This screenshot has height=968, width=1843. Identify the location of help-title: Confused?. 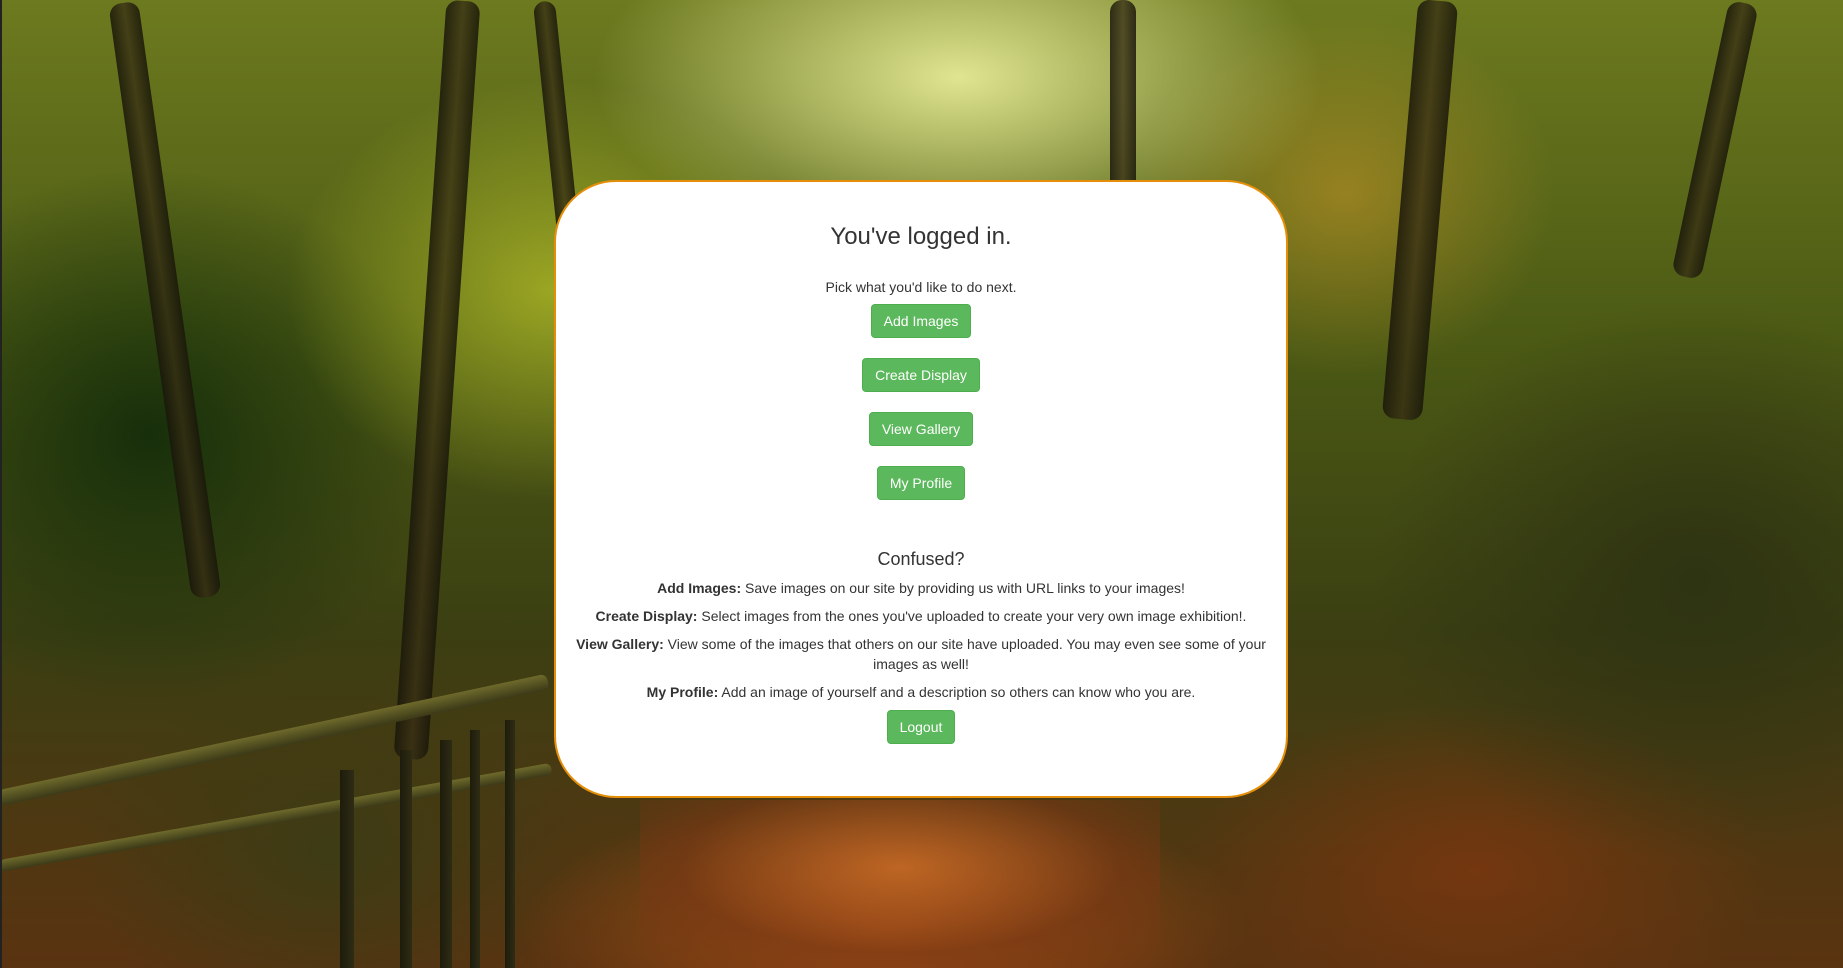
(921, 559).